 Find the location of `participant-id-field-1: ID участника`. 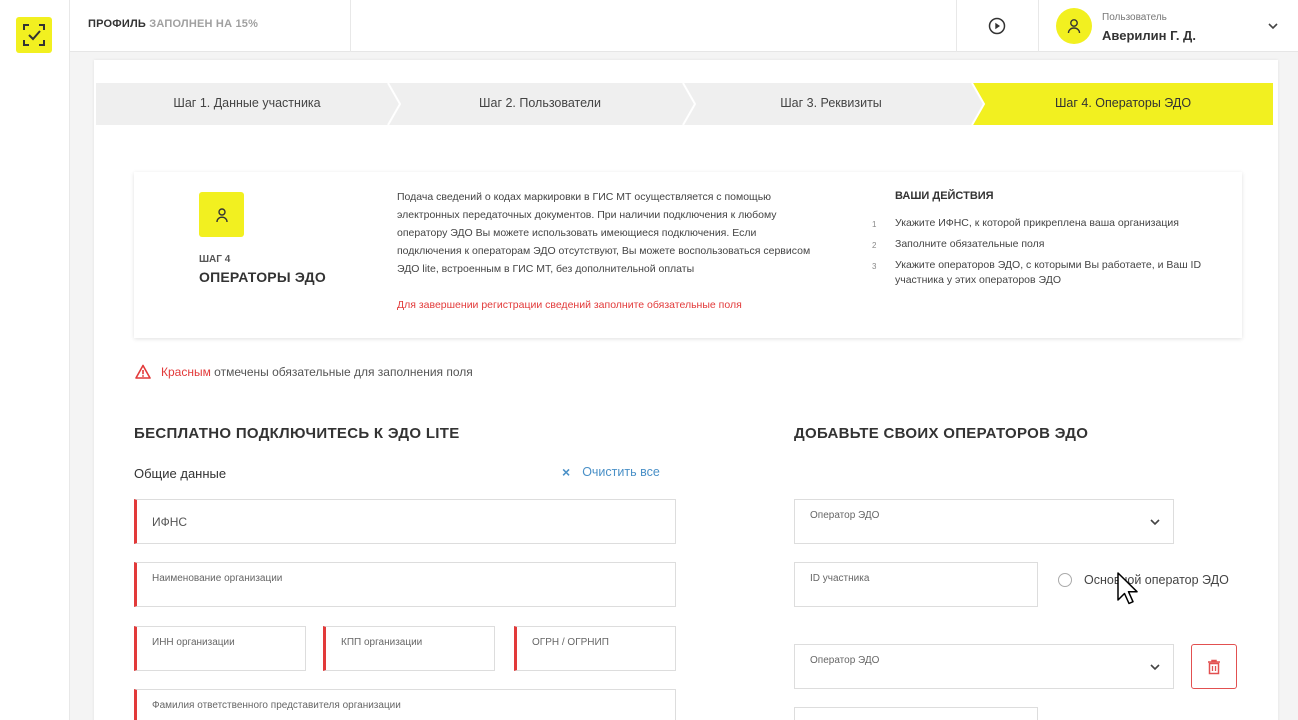

participant-id-field-1: ID участника is located at coordinates (916, 584).